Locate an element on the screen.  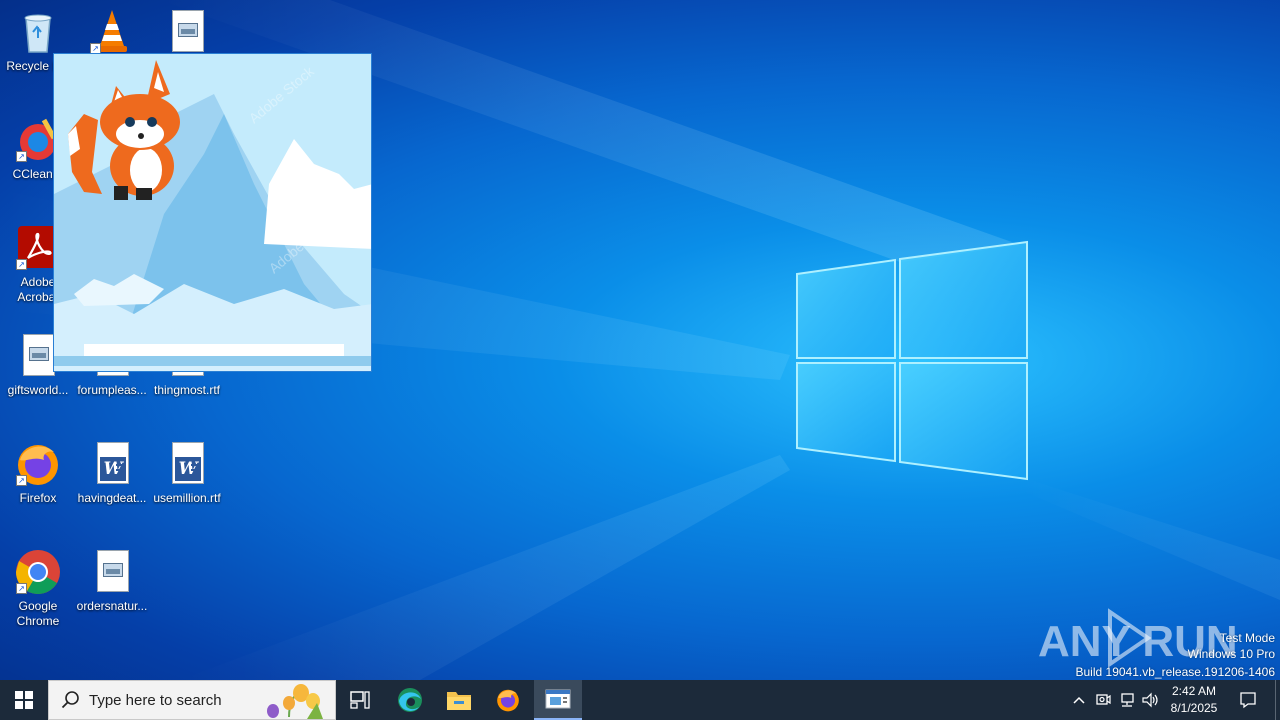
image-viewer-window: Adobe Stock Adobe Stock is located at coordinates (212, 212).